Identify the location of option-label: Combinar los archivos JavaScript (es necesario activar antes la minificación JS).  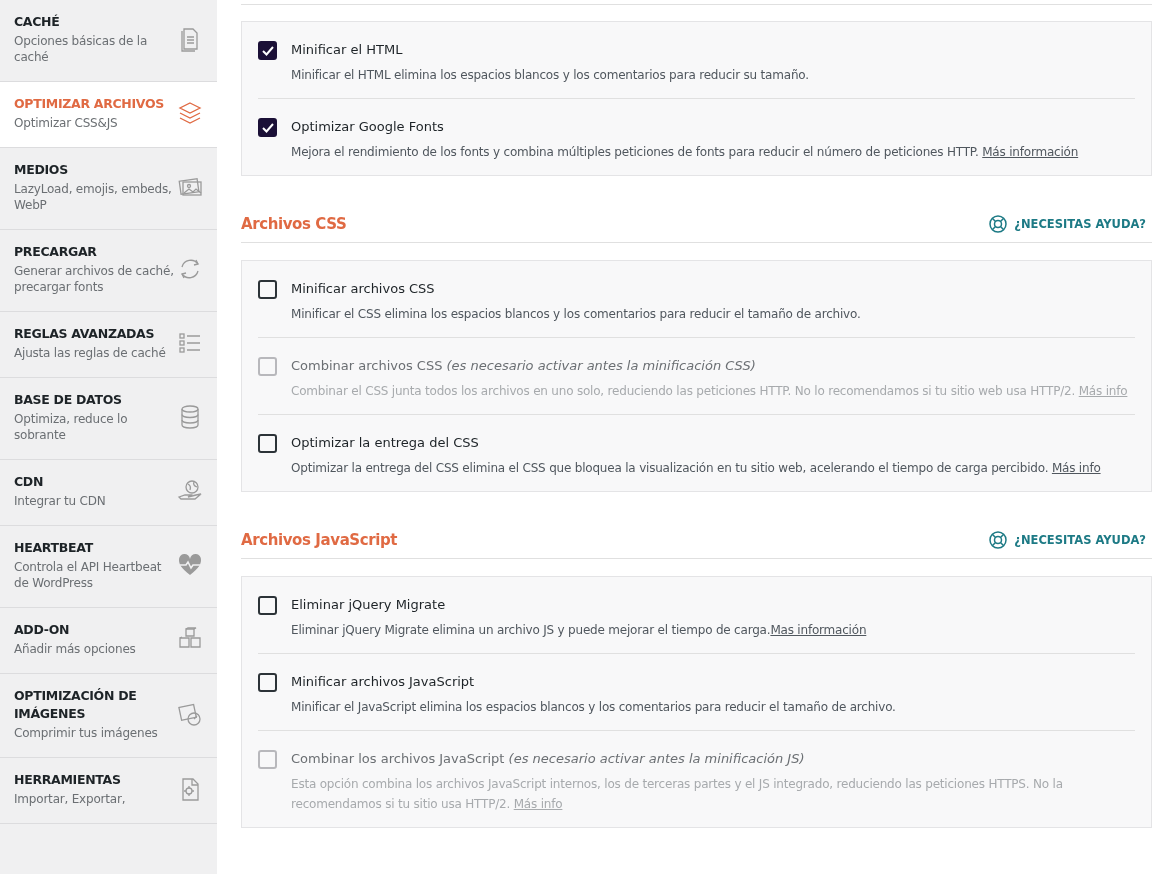
(548, 759).